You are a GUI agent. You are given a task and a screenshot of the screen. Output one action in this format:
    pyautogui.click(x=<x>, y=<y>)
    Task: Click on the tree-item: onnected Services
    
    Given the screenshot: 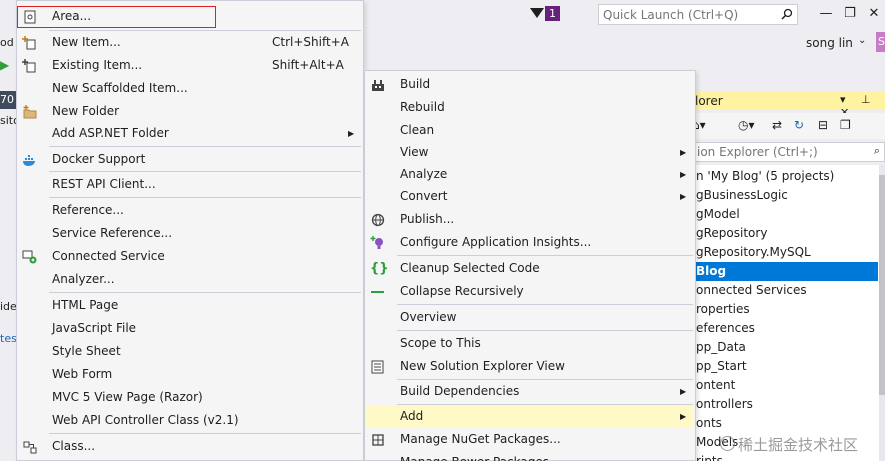 What is the action you would take?
    pyautogui.click(x=784, y=290)
    